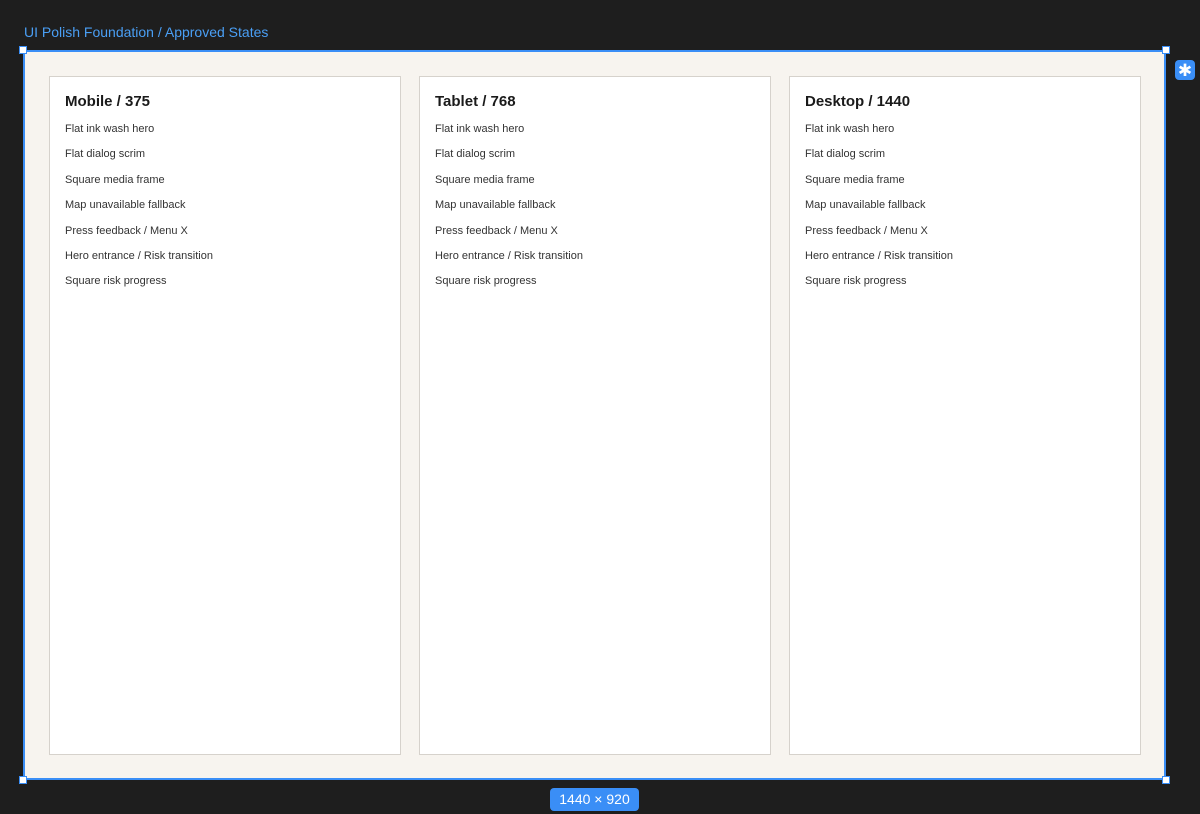 This screenshot has height=814, width=1200. What do you see at coordinates (108, 101) in the screenshot?
I see `panel-title: Mobile / 375` at bounding box center [108, 101].